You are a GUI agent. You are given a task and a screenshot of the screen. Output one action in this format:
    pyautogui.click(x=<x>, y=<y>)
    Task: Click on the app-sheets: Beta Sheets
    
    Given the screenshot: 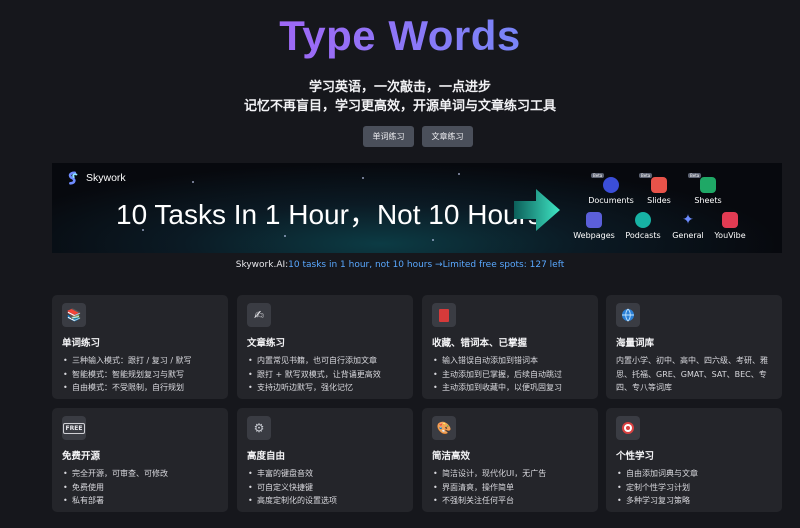 What is the action you would take?
    pyautogui.click(x=708, y=189)
    